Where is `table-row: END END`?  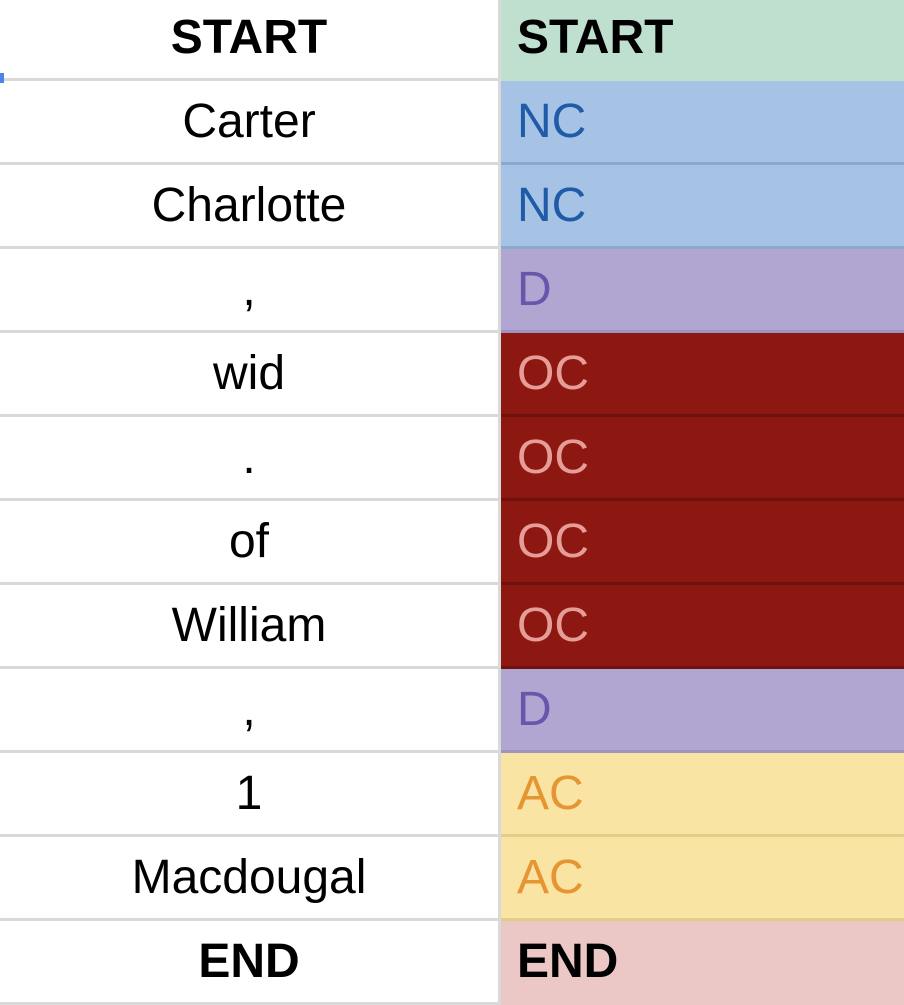
table-row: END END is located at coordinates (452, 963).